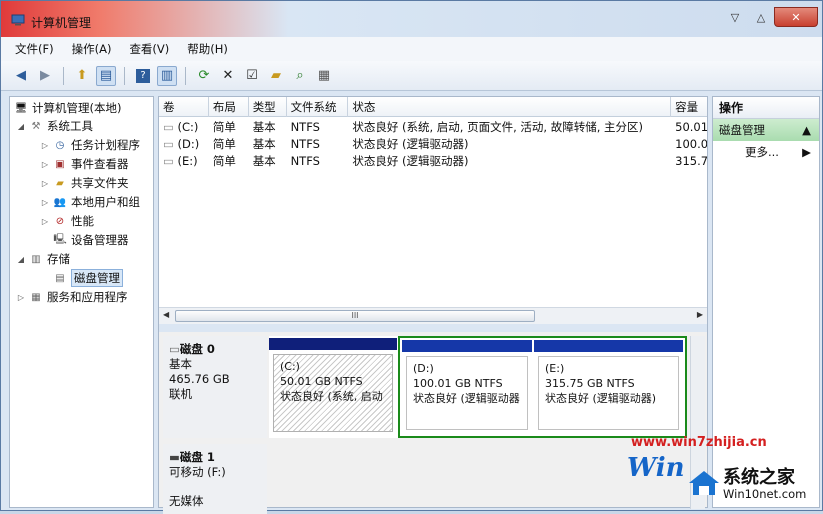  Describe the element at coordinates (355, 316) in the screenshot. I see `scrollbar-thumb: III` at that location.